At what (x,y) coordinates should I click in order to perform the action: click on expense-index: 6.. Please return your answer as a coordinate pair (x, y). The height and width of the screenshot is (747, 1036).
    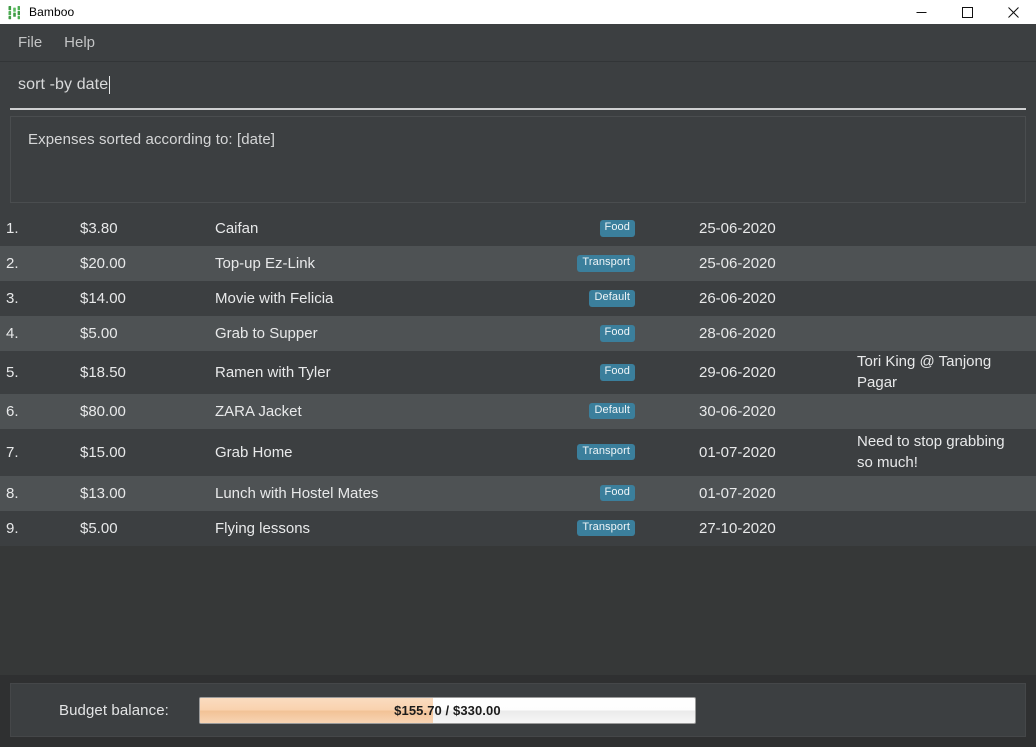
    Looking at the image, I should click on (12, 411).